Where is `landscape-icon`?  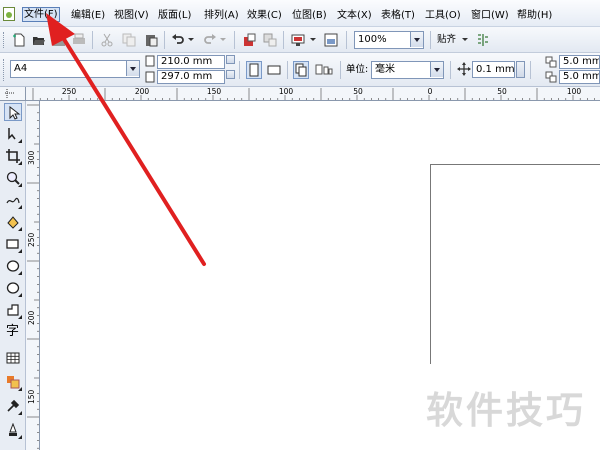 landscape-icon is located at coordinates (274, 70).